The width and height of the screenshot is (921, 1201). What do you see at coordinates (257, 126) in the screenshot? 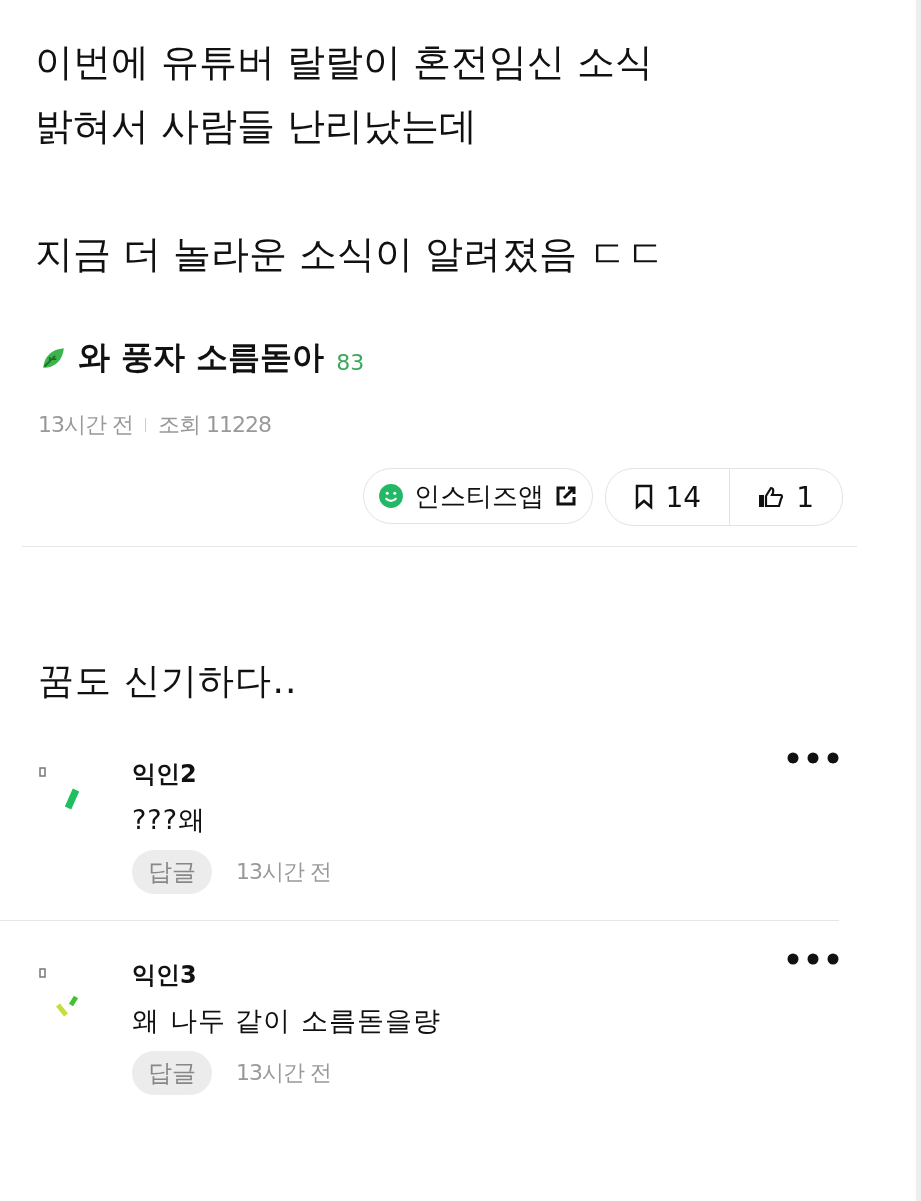
I see `post-text: 밝혀서 사람들 난리났는데` at bounding box center [257, 126].